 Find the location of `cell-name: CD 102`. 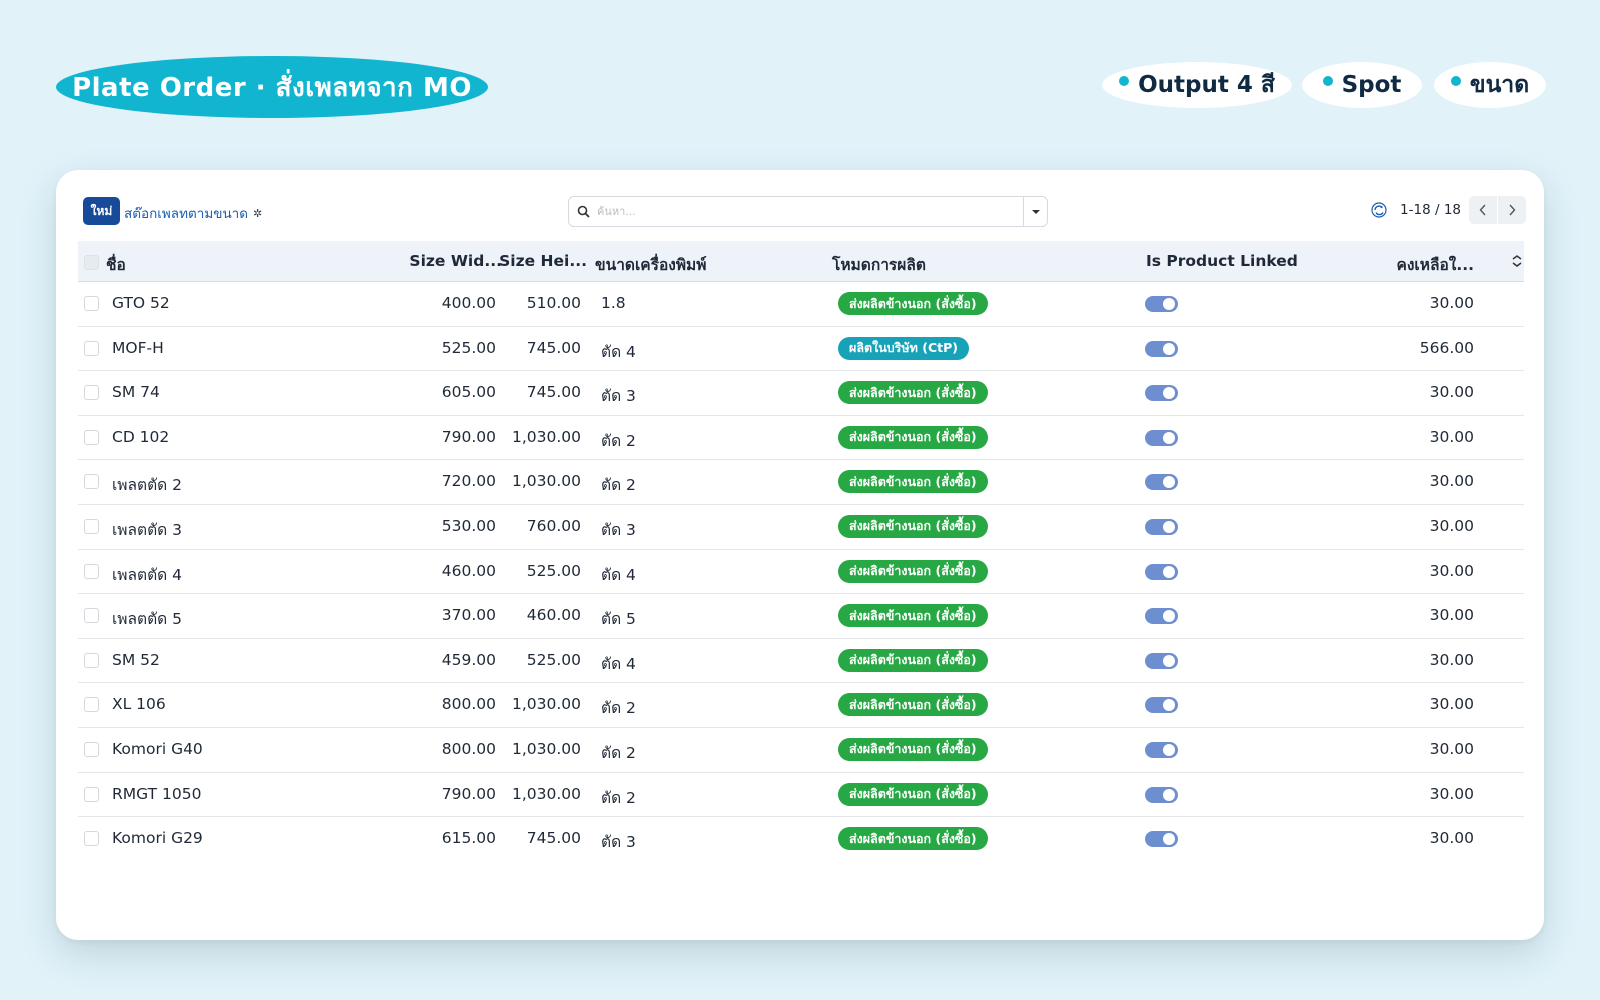

cell-name: CD 102 is located at coordinates (141, 436).